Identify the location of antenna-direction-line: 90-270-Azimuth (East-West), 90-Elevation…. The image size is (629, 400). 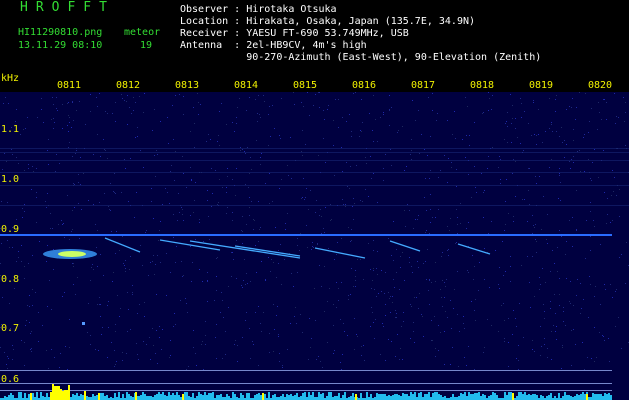
(361, 57).